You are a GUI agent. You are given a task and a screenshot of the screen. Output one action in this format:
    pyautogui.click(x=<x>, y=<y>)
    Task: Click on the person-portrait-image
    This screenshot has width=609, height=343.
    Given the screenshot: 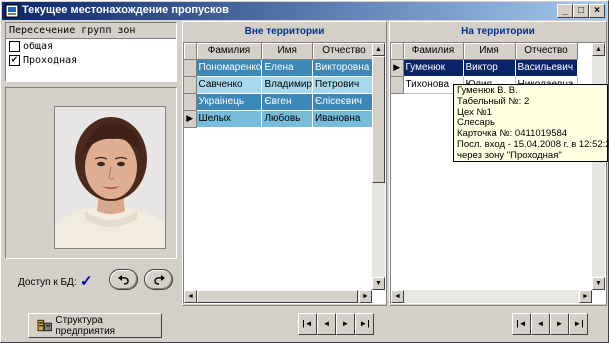 What is the action you would take?
    pyautogui.click(x=110, y=177)
    